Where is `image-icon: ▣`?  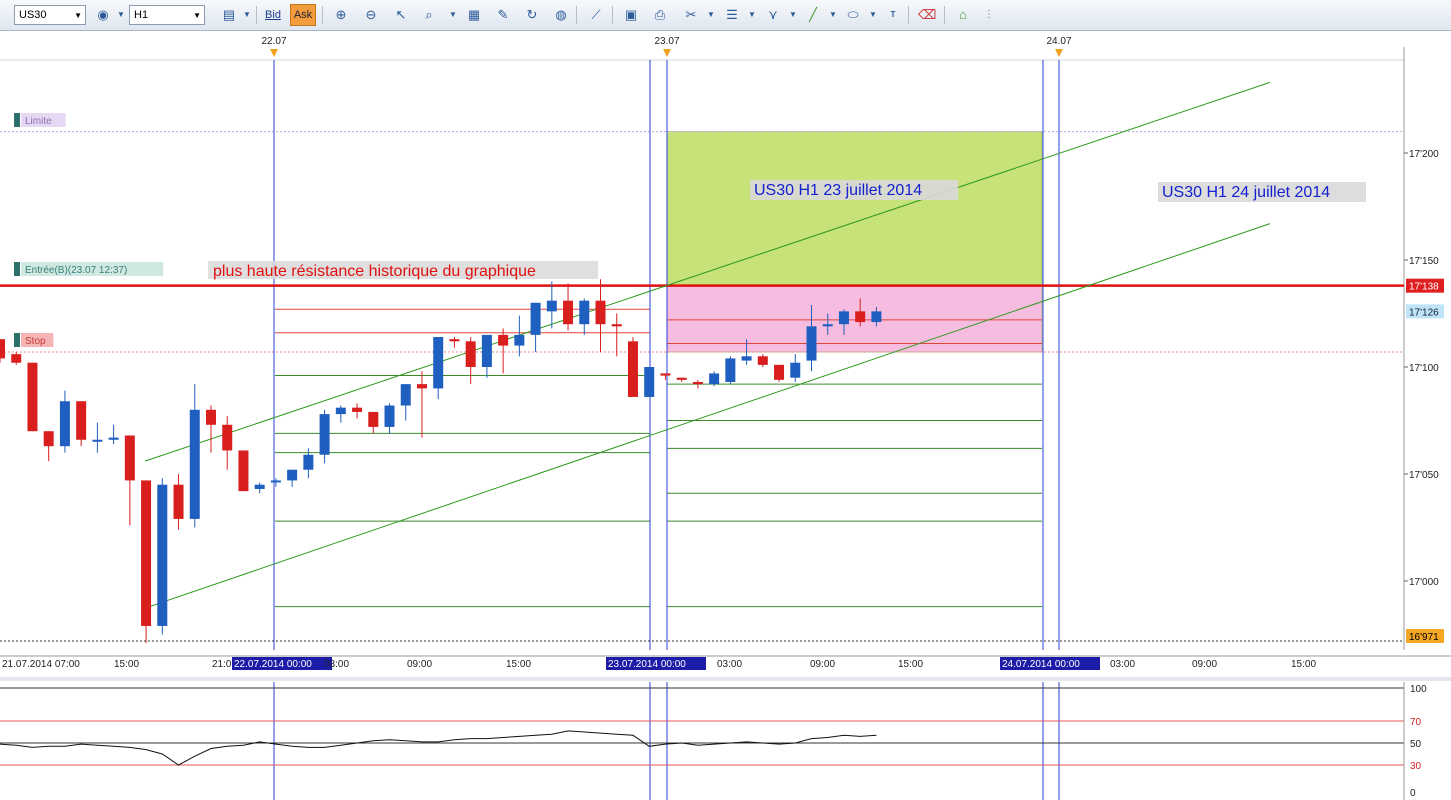
image-icon: ▣ is located at coordinates (631, 15).